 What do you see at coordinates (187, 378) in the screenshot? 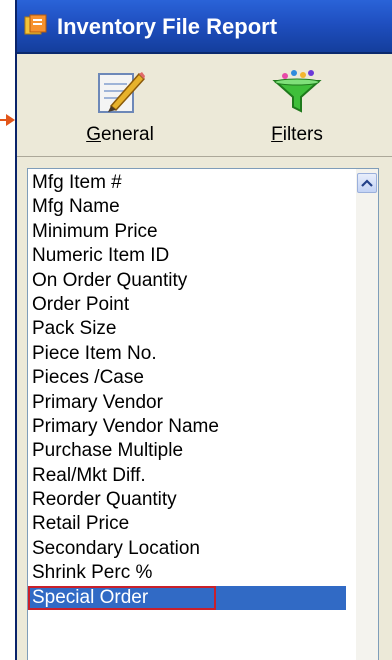
I see `list-item: Pieces /Case` at bounding box center [187, 378].